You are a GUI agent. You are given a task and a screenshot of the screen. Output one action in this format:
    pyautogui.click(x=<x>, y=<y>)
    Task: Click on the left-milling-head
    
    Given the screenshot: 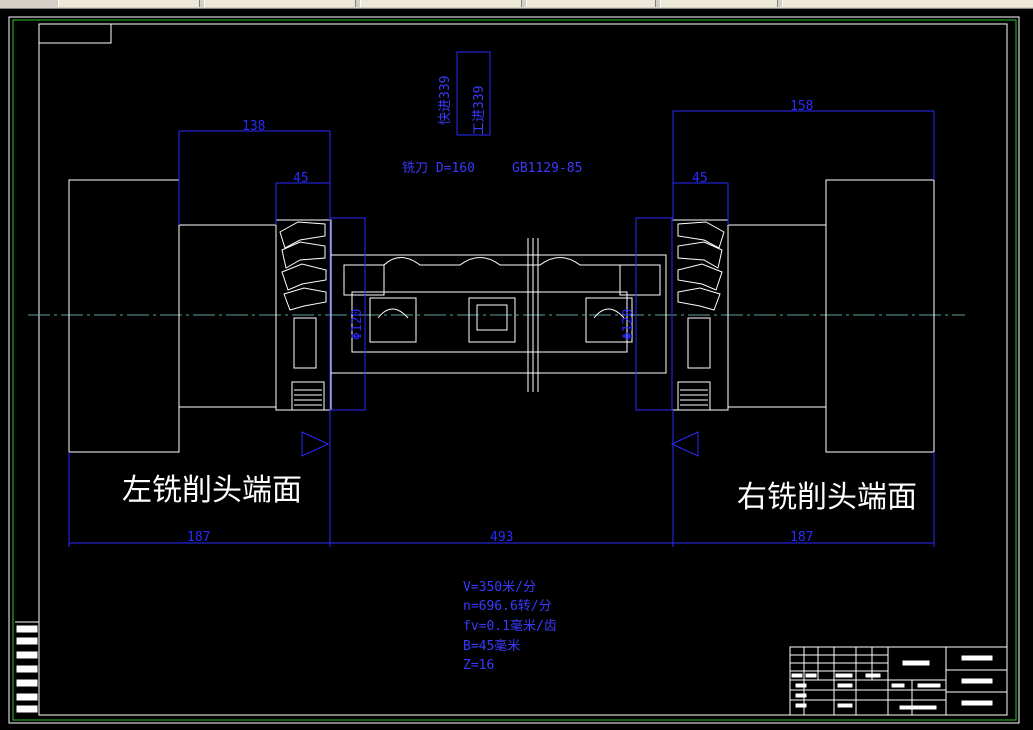 What is the action you would take?
    pyautogui.click(x=200, y=316)
    